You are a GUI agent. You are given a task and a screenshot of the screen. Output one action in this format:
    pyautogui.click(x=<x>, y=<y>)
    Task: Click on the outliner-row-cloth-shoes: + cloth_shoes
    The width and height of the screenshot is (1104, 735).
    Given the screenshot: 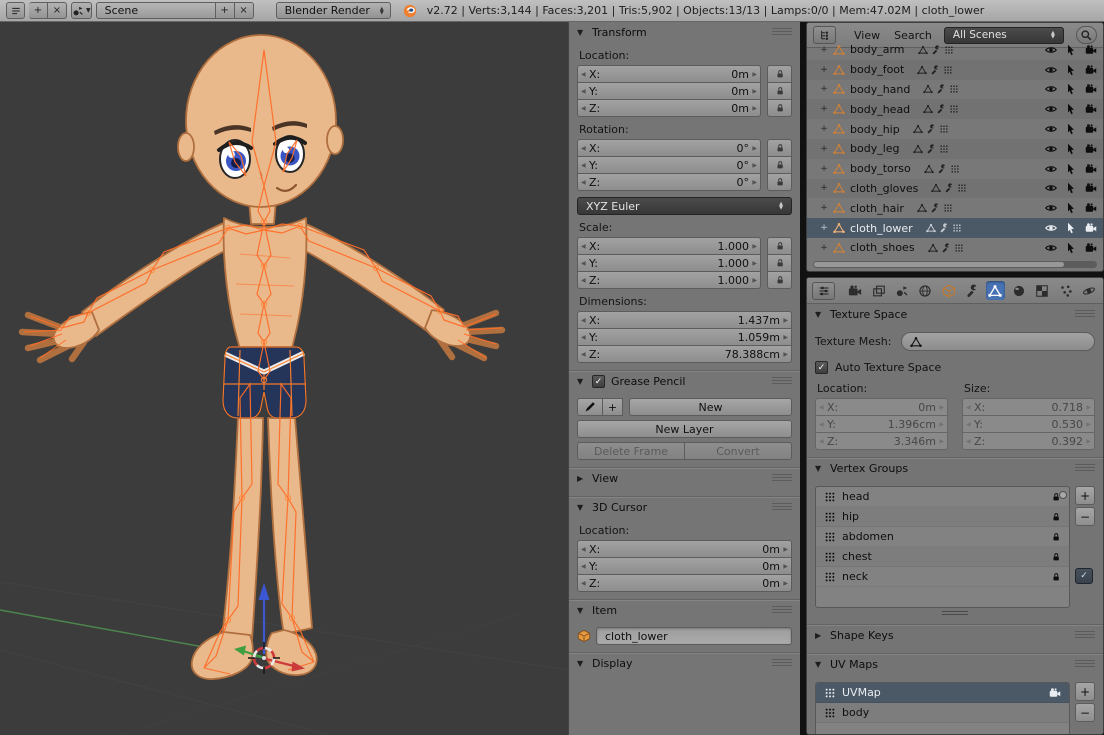 What is the action you would take?
    pyautogui.click(x=955, y=248)
    